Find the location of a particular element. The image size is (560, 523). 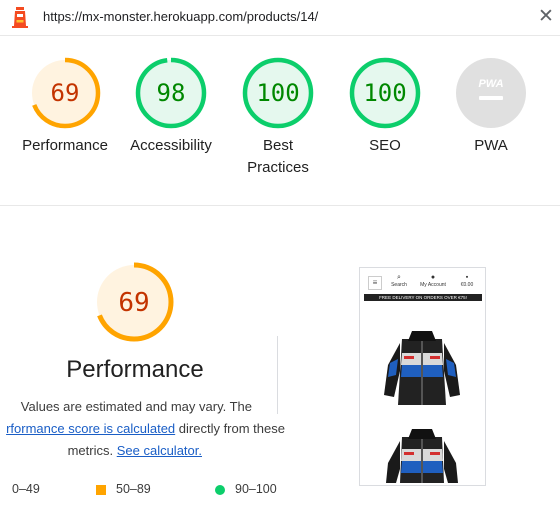

description-line3-text: metrics. is located at coordinates (92, 450).